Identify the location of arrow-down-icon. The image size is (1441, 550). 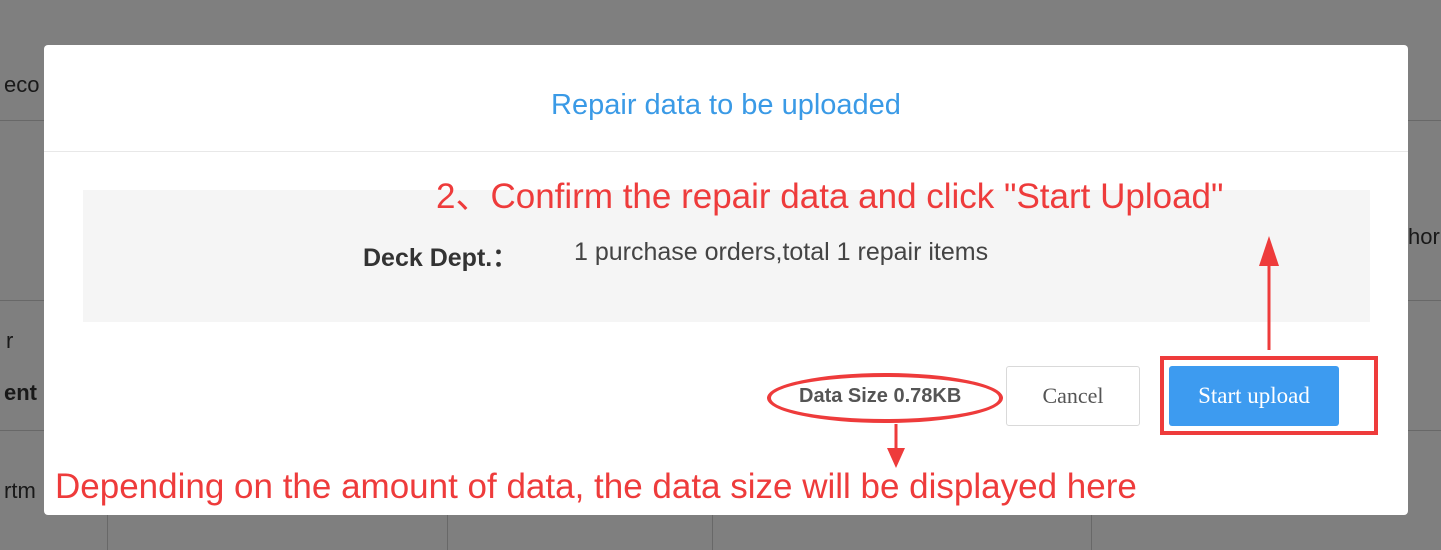
(896, 446).